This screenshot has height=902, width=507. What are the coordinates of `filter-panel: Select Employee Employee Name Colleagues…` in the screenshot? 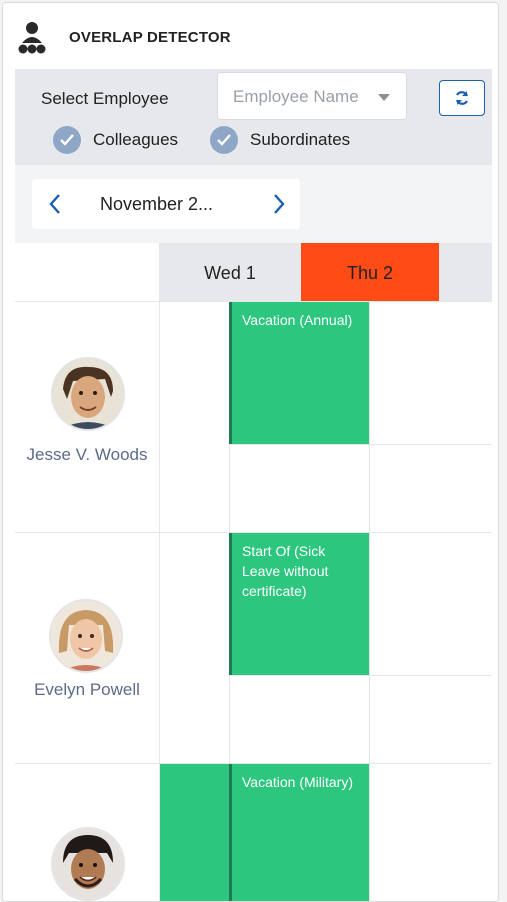 It's located at (253, 117).